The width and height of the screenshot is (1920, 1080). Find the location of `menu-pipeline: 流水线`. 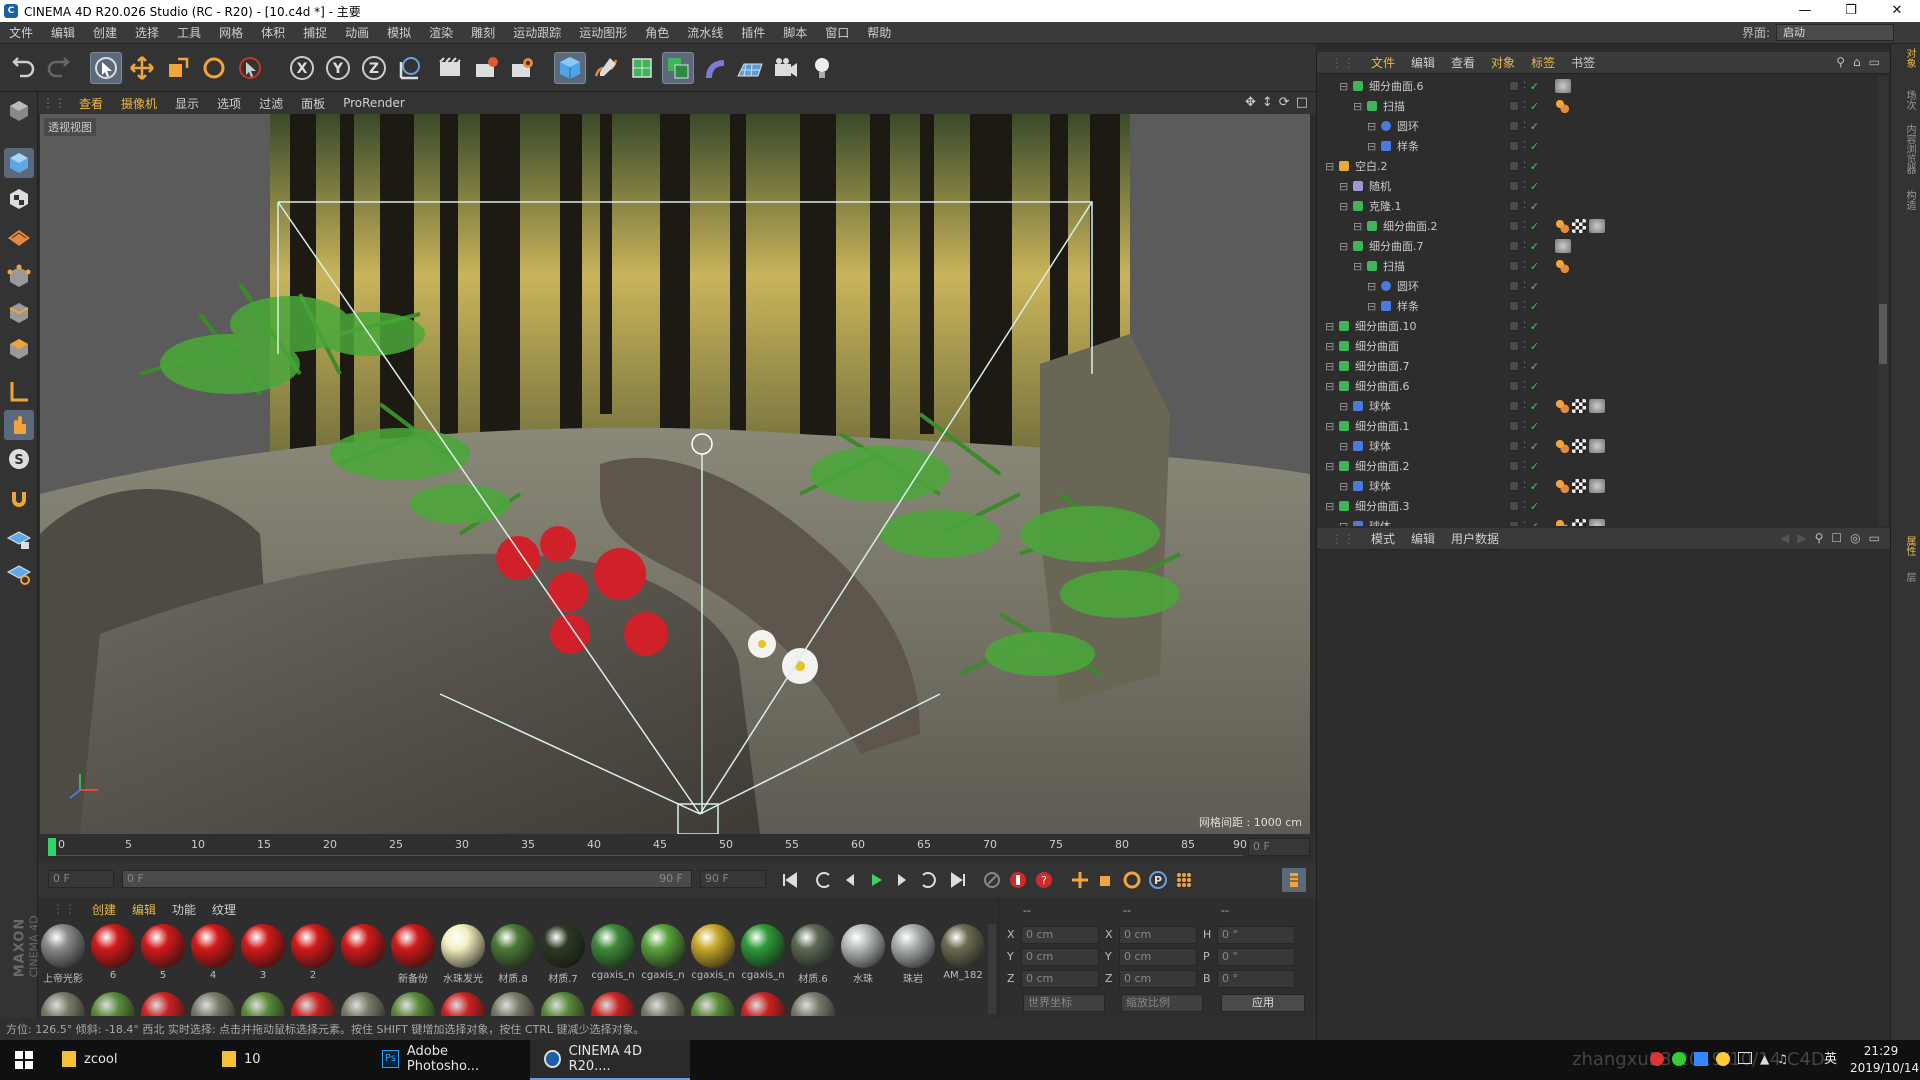

menu-pipeline: 流水线 is located at coordinates (705, 32).